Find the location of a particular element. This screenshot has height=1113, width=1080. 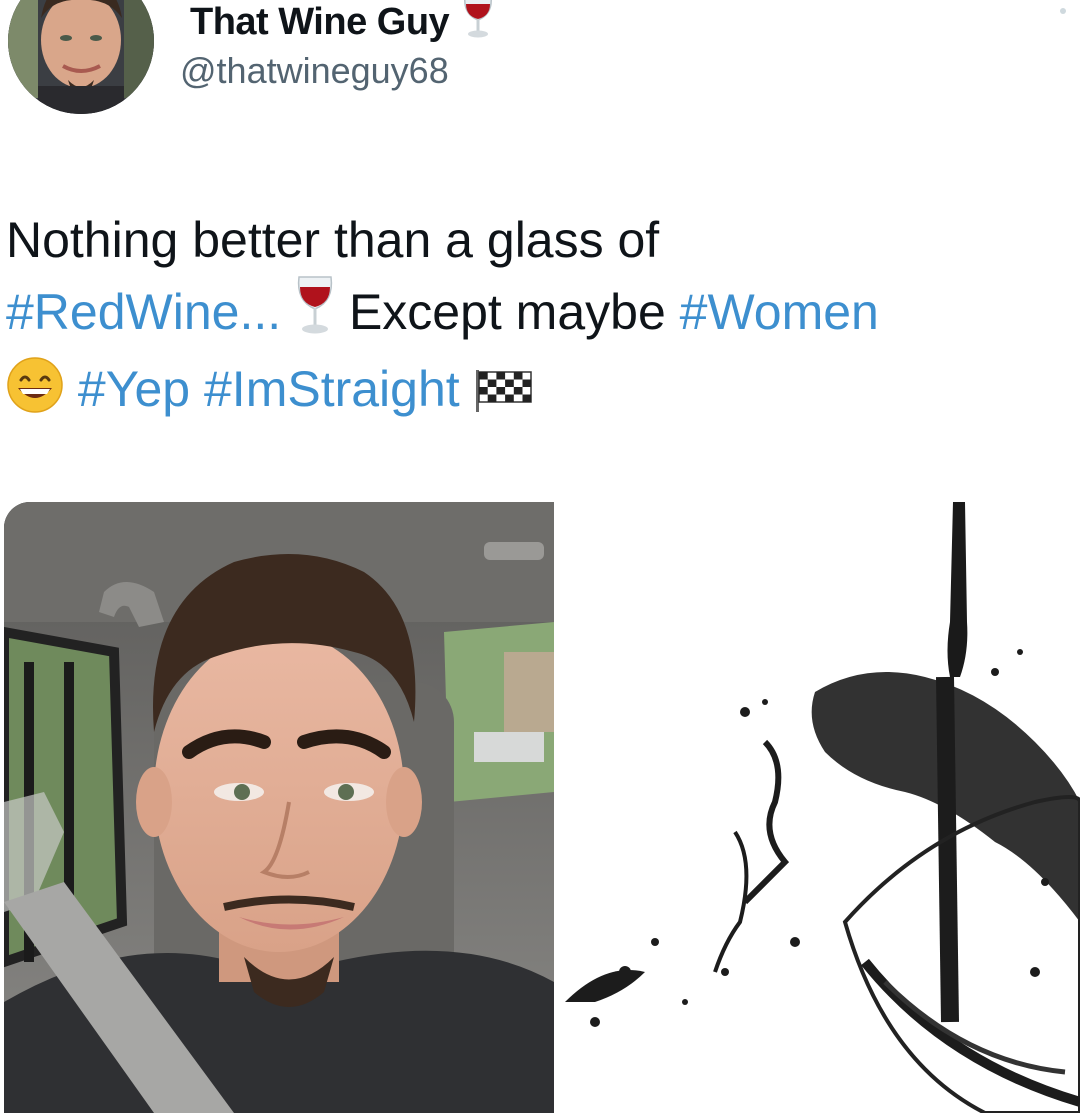

grinning-face-icon is located at coordinates (35, 394).